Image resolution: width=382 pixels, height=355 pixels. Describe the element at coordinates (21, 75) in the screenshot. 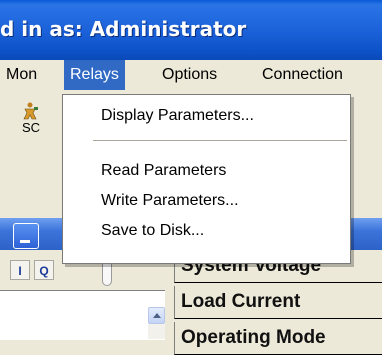

I see `menu-mon: Mon` at that location.